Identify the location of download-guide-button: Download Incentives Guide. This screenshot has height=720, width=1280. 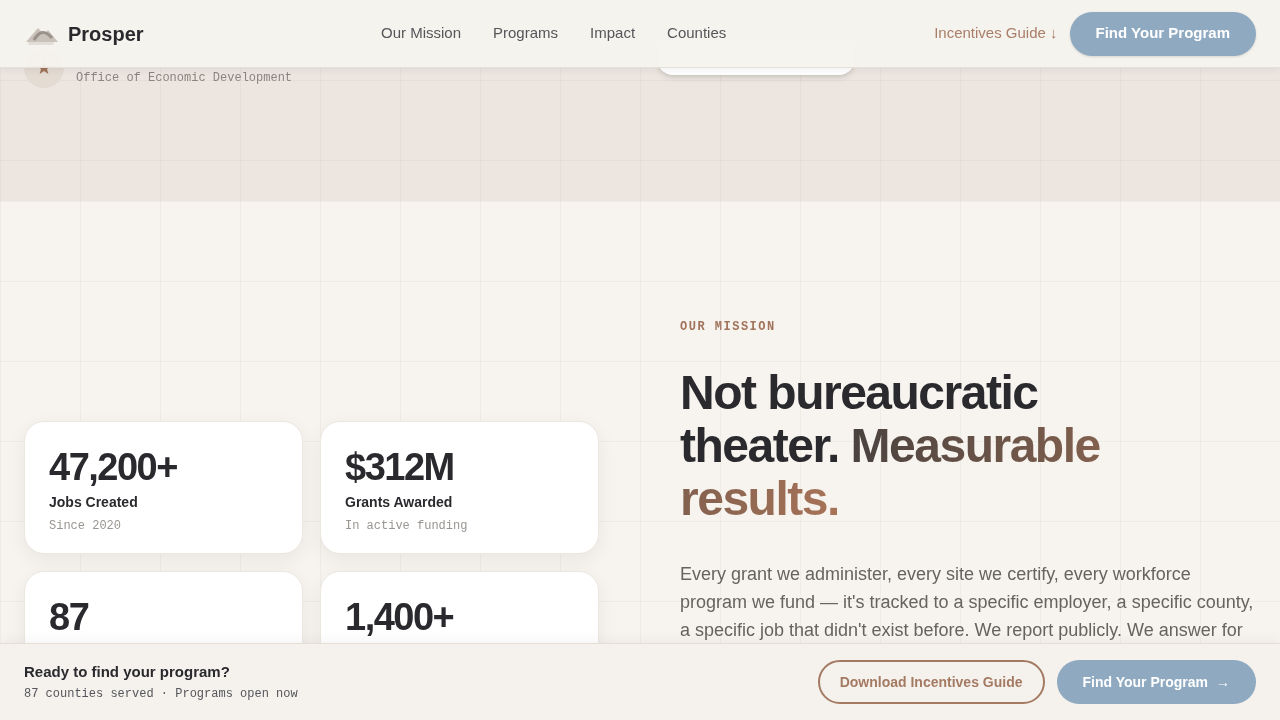
(931, 682).